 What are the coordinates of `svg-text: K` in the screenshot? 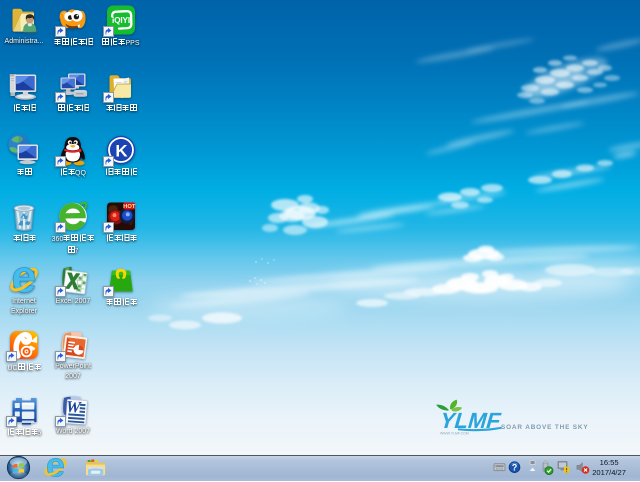 It's located at (121, 151).